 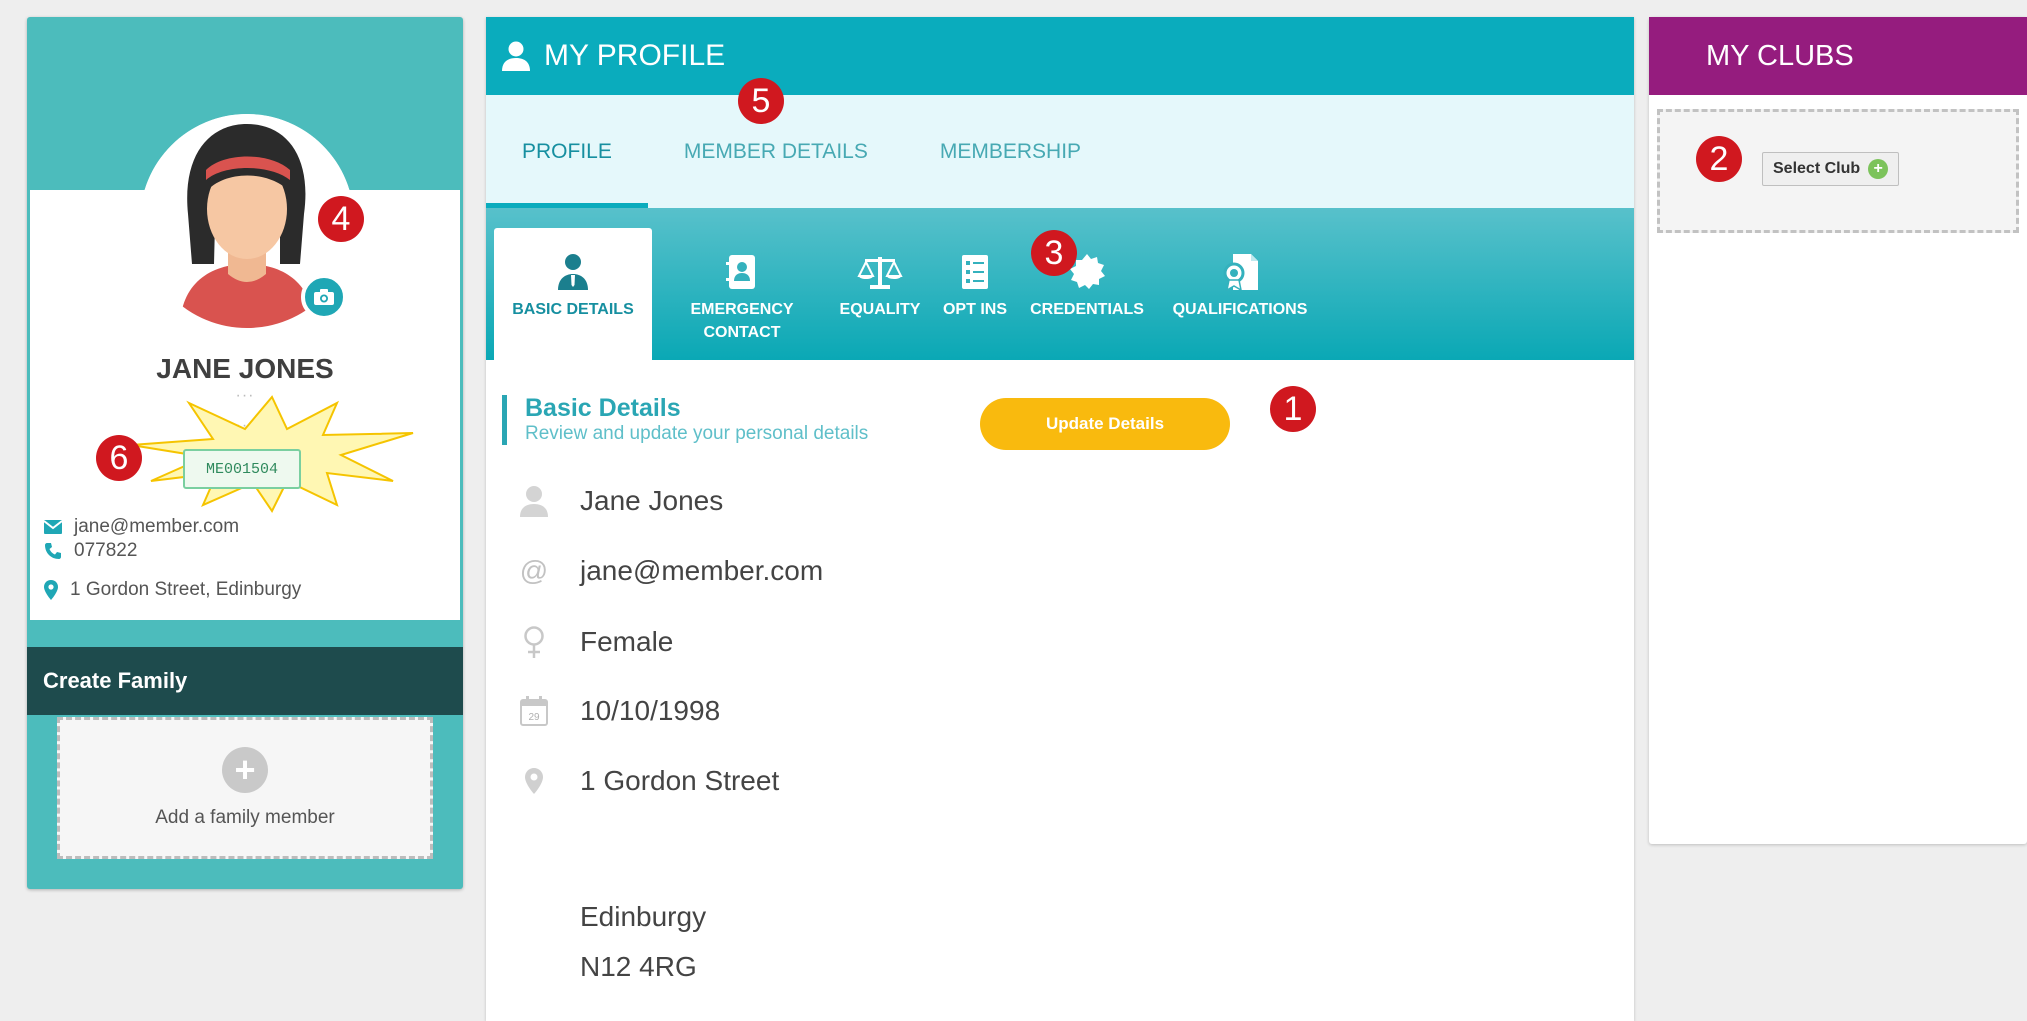 What do you see at coordinates (534, 717) in the screenshot?
I see `calendar-day: 29` at bounding box center [534, 717].